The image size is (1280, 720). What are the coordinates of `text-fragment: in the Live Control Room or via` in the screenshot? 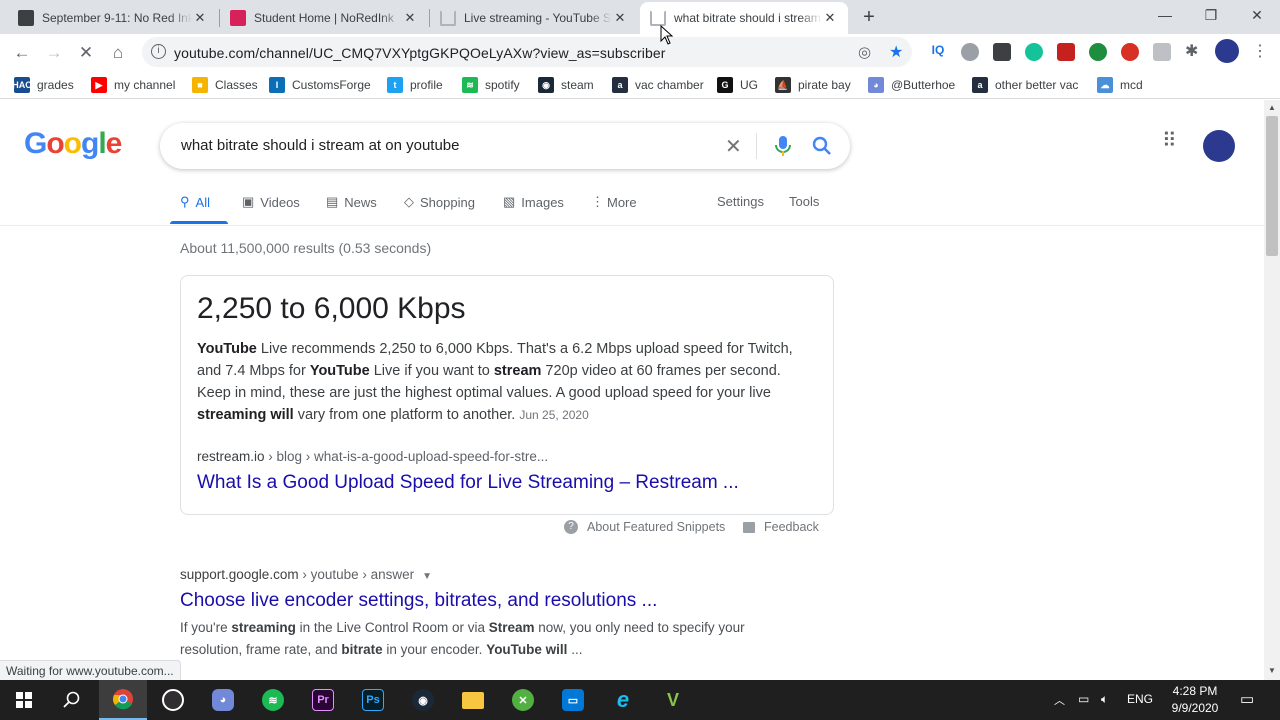 It's located at (392, 627).